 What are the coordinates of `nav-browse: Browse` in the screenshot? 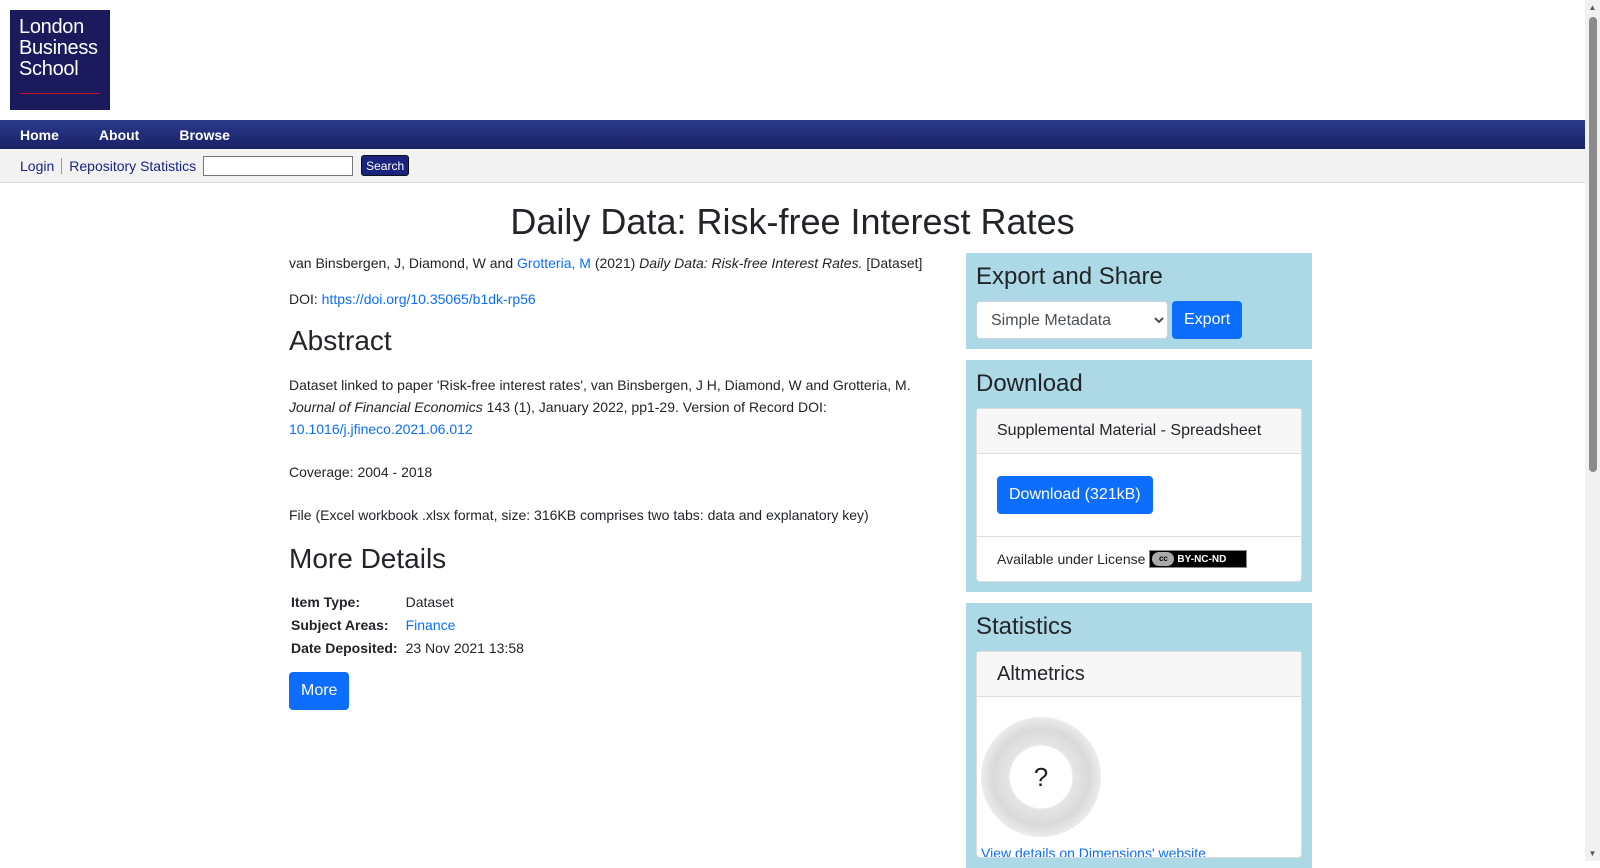 It's located at (204, 135).